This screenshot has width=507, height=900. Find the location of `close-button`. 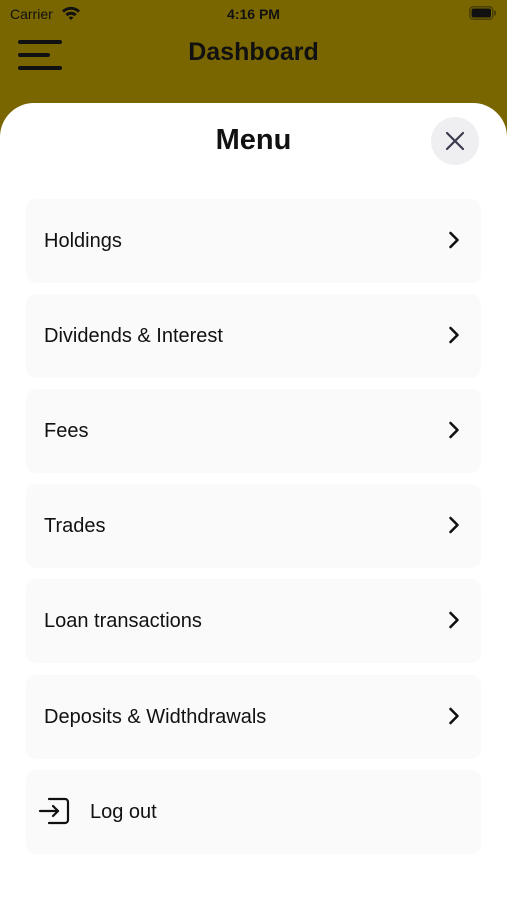

close-button is located at coordinates (455, 141).